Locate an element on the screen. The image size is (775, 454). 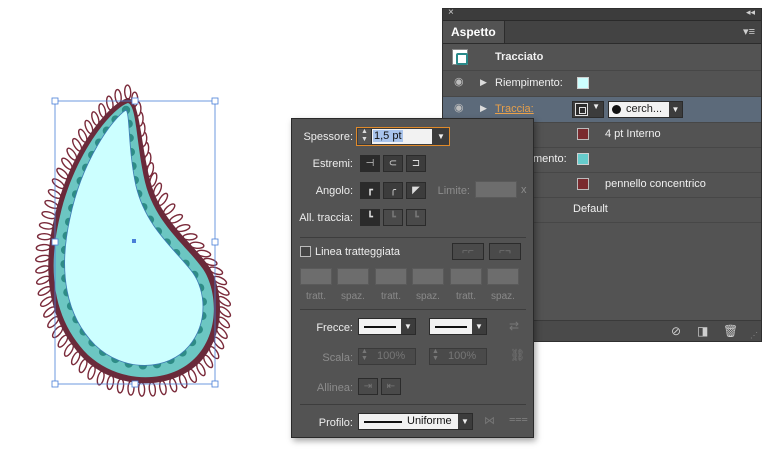
resize-grip-icon: ⋰ is located at coordinates (754, 335).